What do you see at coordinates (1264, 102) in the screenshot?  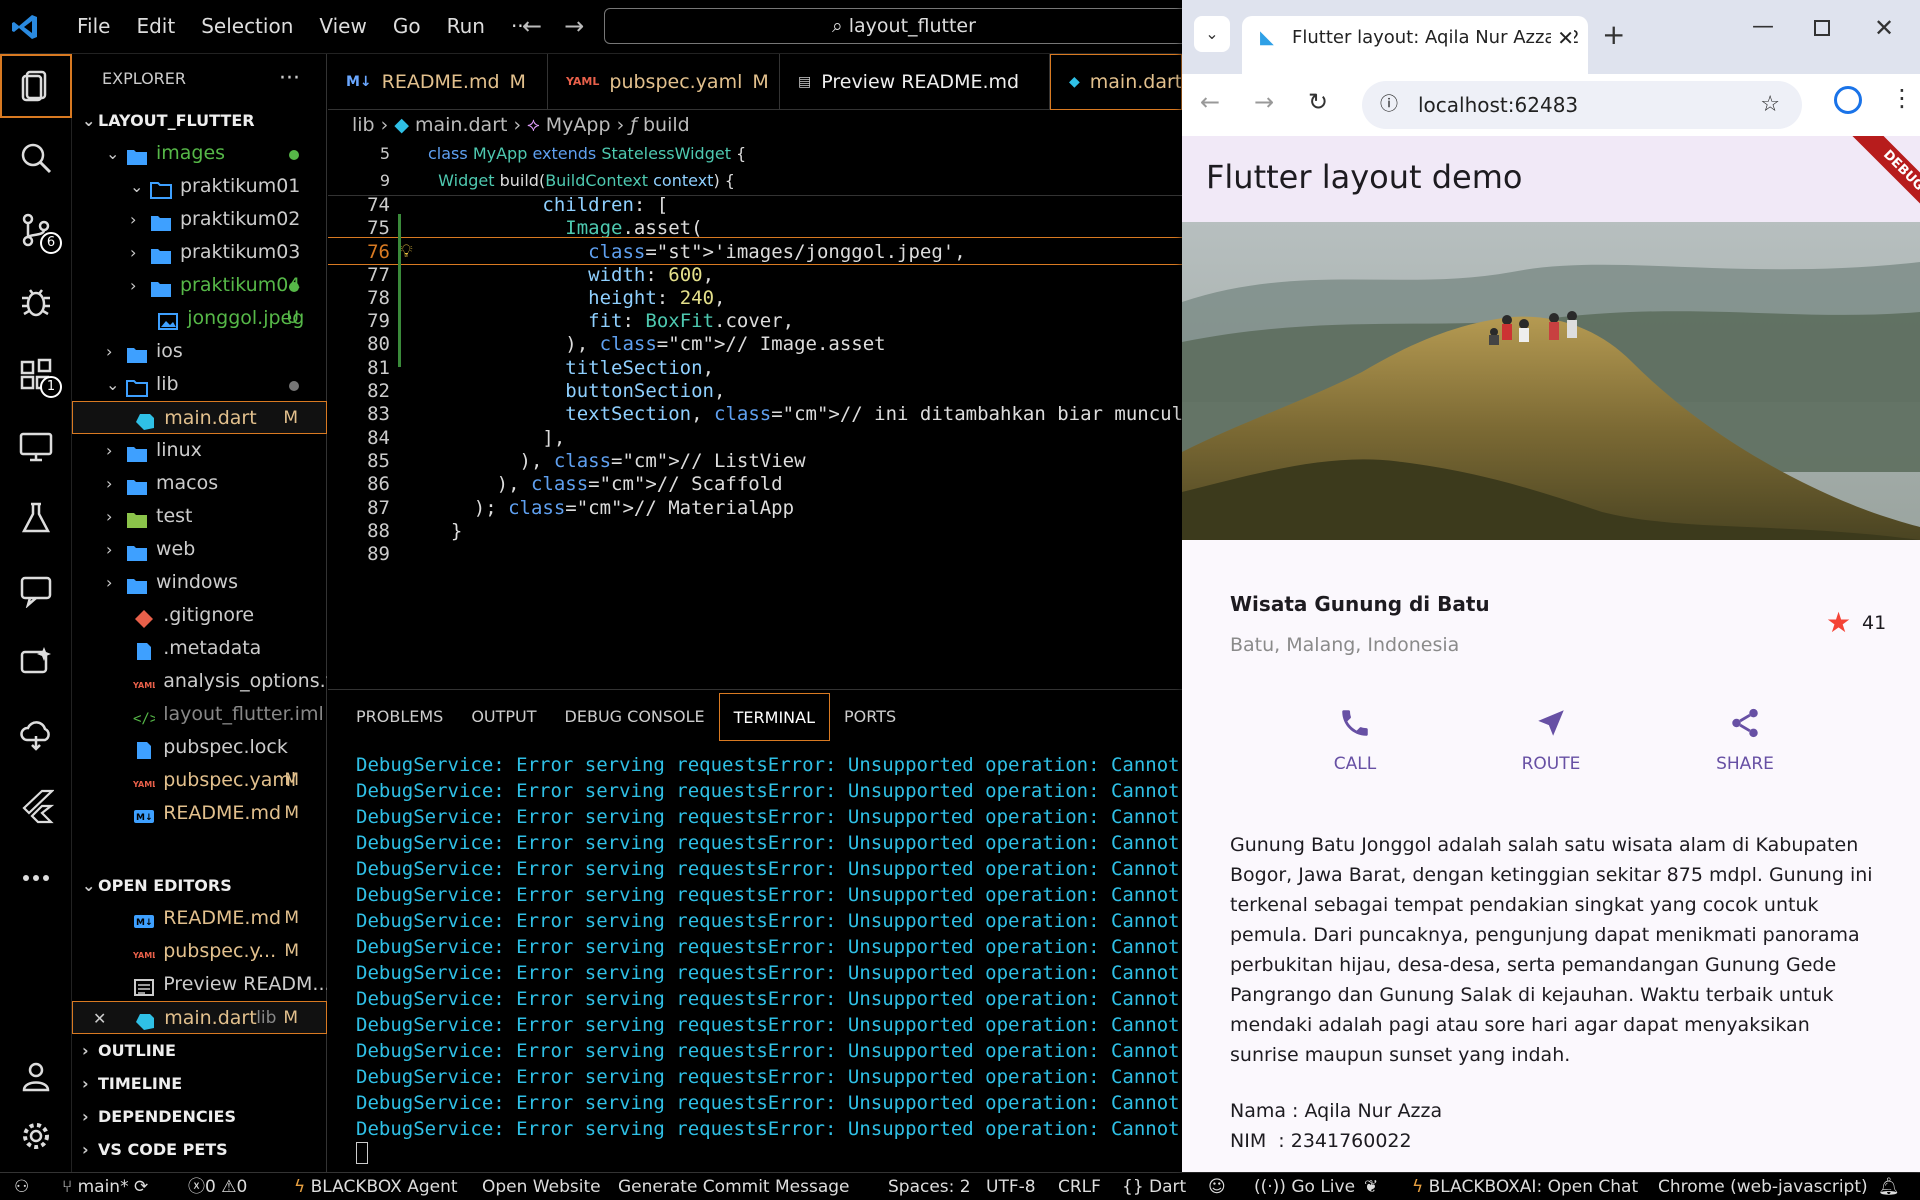 I see `forward-icon: →` at bounding box center [1264, 102].